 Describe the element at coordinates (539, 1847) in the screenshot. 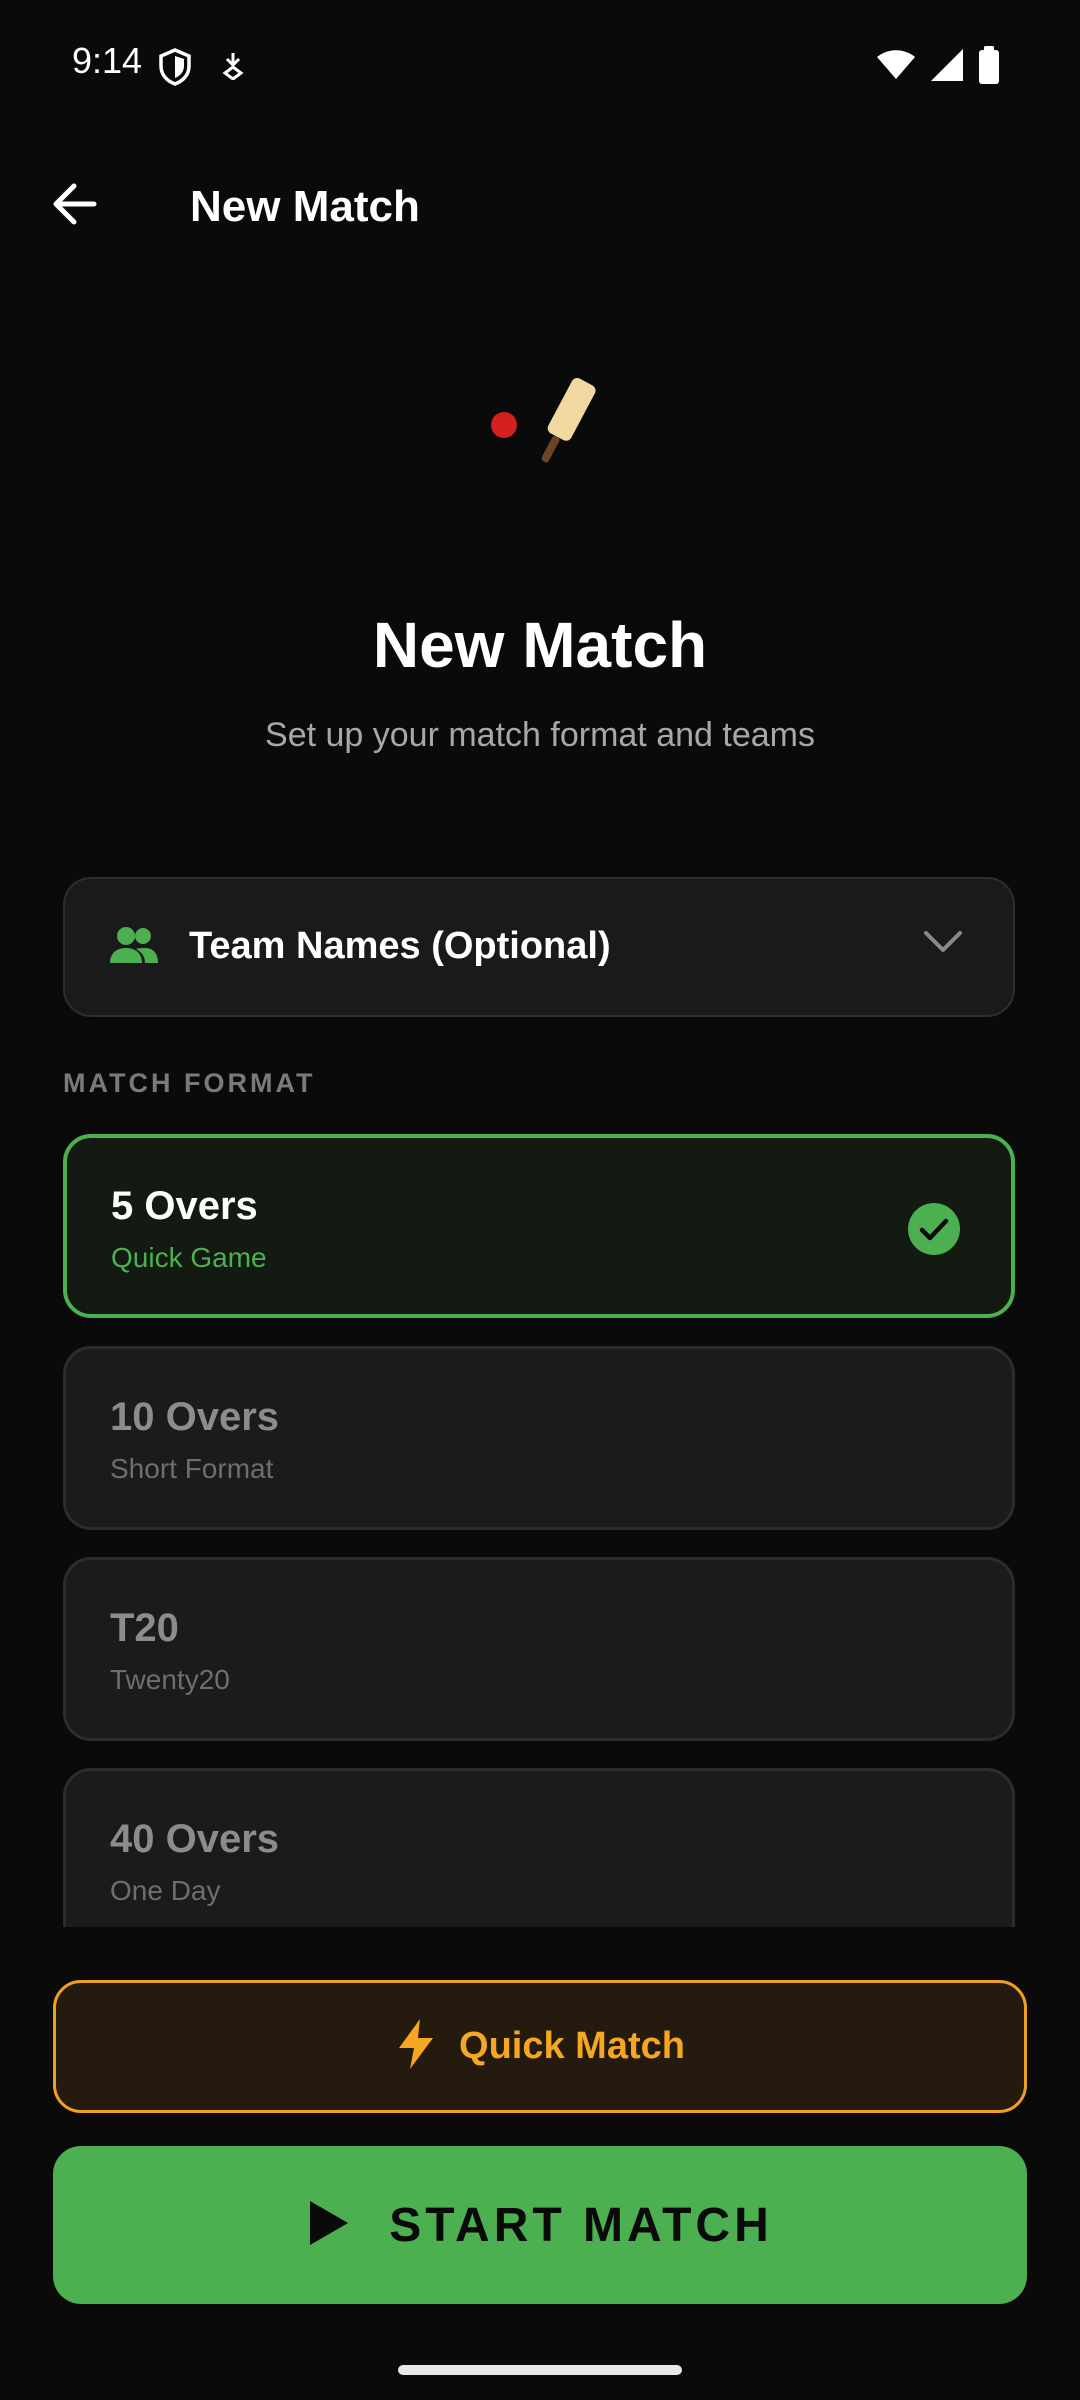

I see `format-option-40-overs: 40 Overs One Day` at that location.